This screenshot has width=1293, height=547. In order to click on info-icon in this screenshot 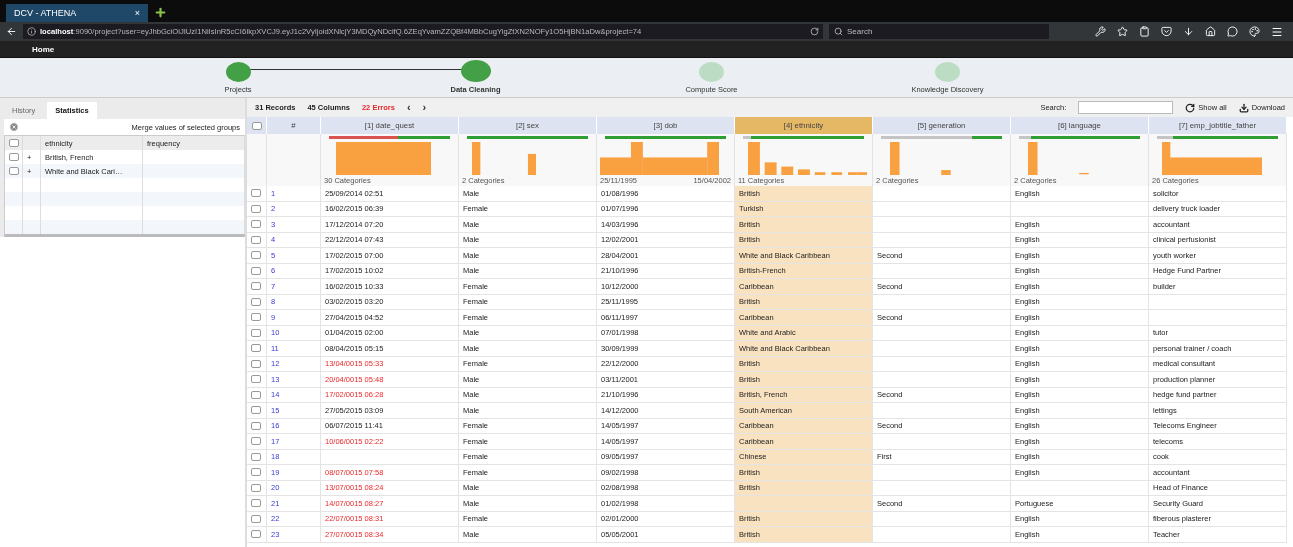, I will do `click(31, 31)`.